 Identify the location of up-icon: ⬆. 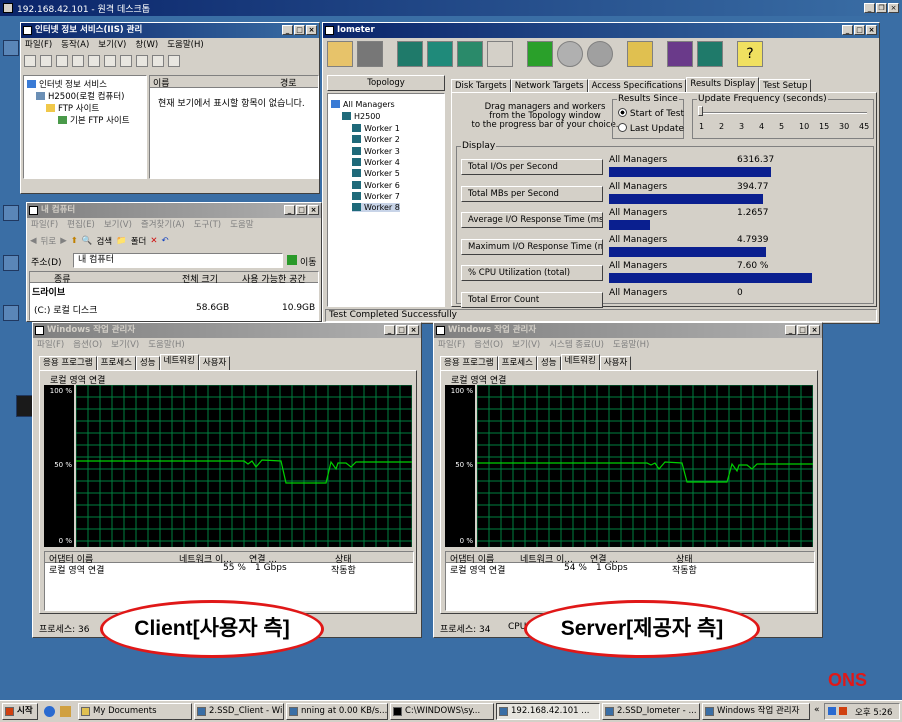
(74, 241).